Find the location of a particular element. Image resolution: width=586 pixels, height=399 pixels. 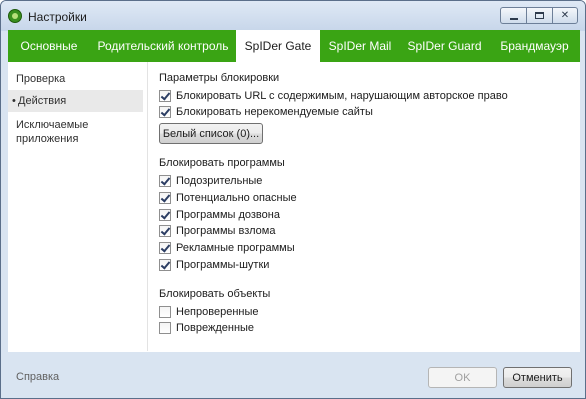

block-programs-title: Блокировать программы is located at coordinates (222, 163).